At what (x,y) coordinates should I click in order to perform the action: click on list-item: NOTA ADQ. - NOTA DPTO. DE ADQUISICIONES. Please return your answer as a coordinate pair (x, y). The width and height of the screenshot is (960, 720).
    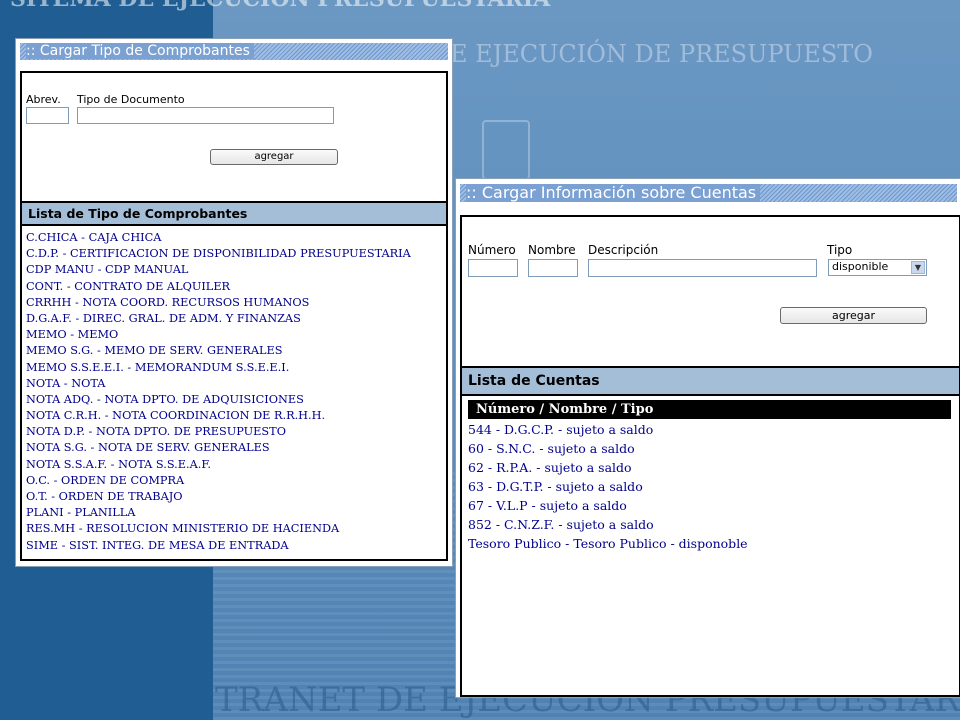
    Looking at the image, I should click on (165, 399).